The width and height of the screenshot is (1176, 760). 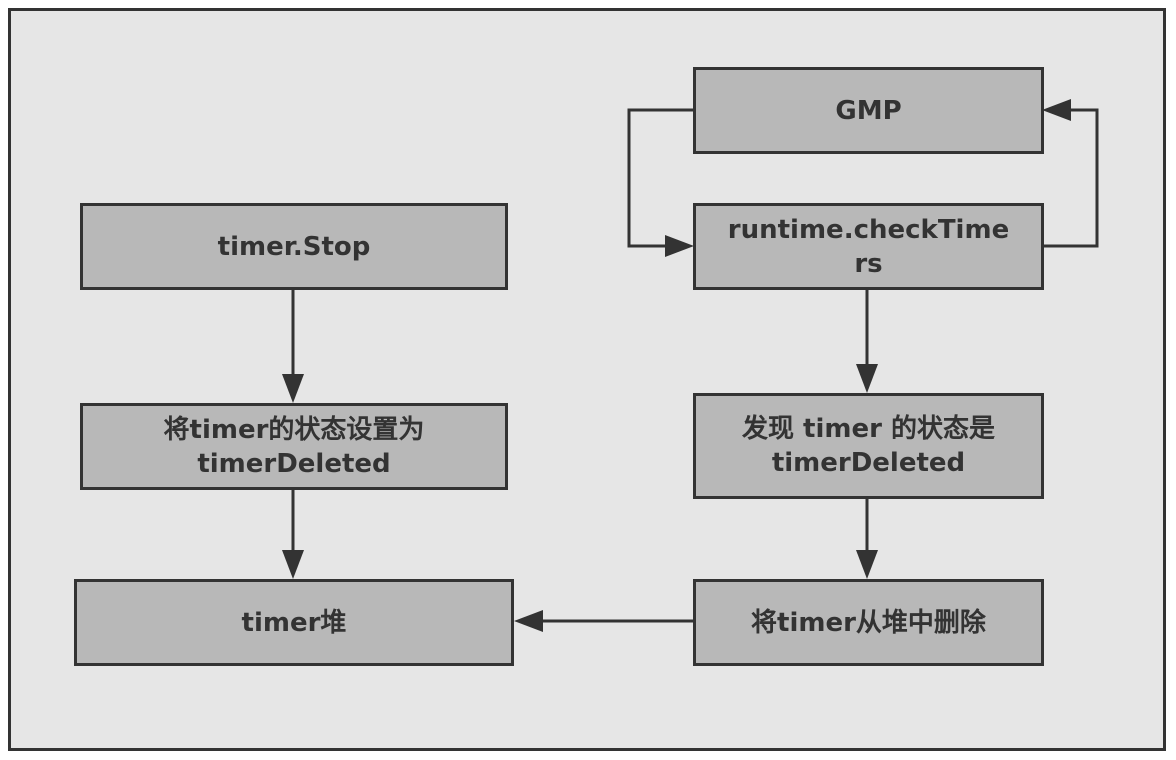 What do you see at coordinates (294, 446) in the screenshot?
I see `node-set-timer-deleted: 将timer的状态设置为 timerDeleted` at bounding box center [294, 446].